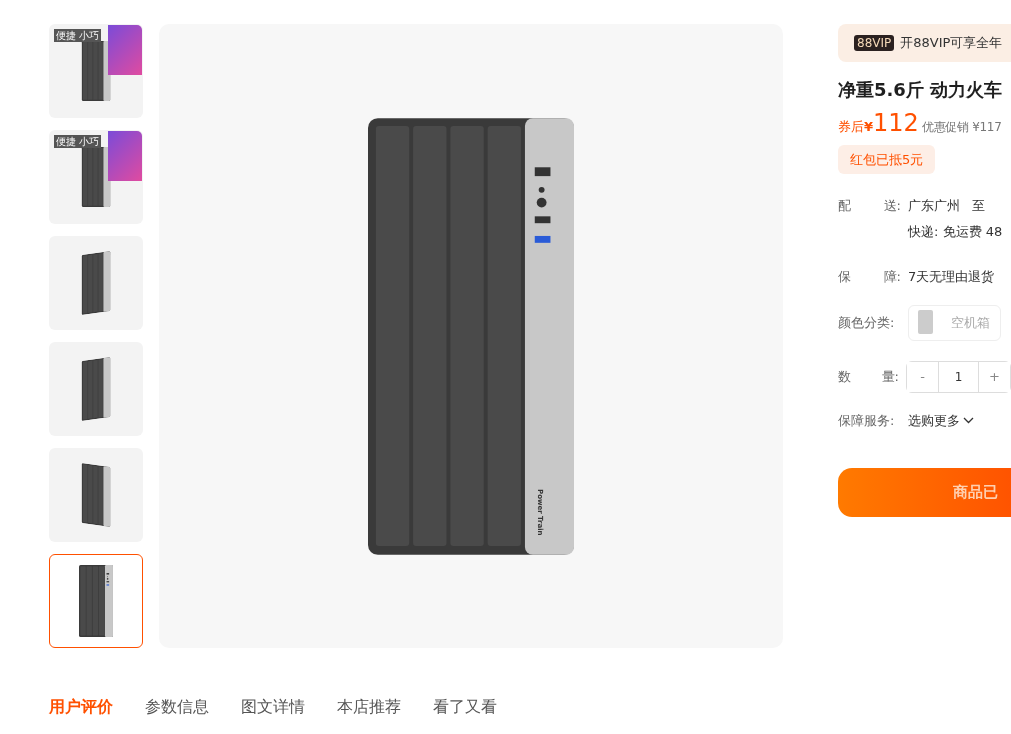 Image resolution: width=1011 pixels, height=734 pixels. What do you see at coordinates (844, 376) in the screenshot?
I see `field-label: 数` at bounding box center [844, 376].